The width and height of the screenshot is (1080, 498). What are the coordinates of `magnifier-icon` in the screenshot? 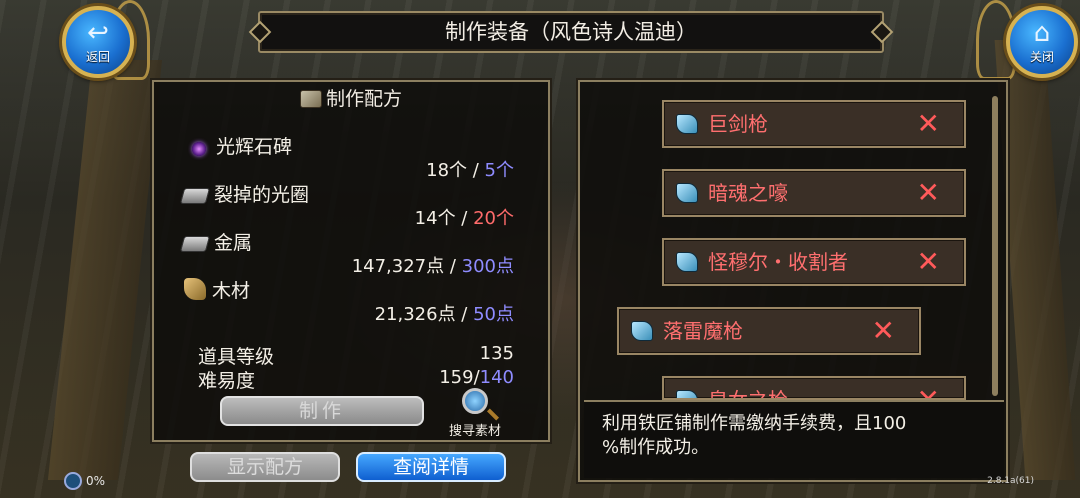 It's located at (475, 401).